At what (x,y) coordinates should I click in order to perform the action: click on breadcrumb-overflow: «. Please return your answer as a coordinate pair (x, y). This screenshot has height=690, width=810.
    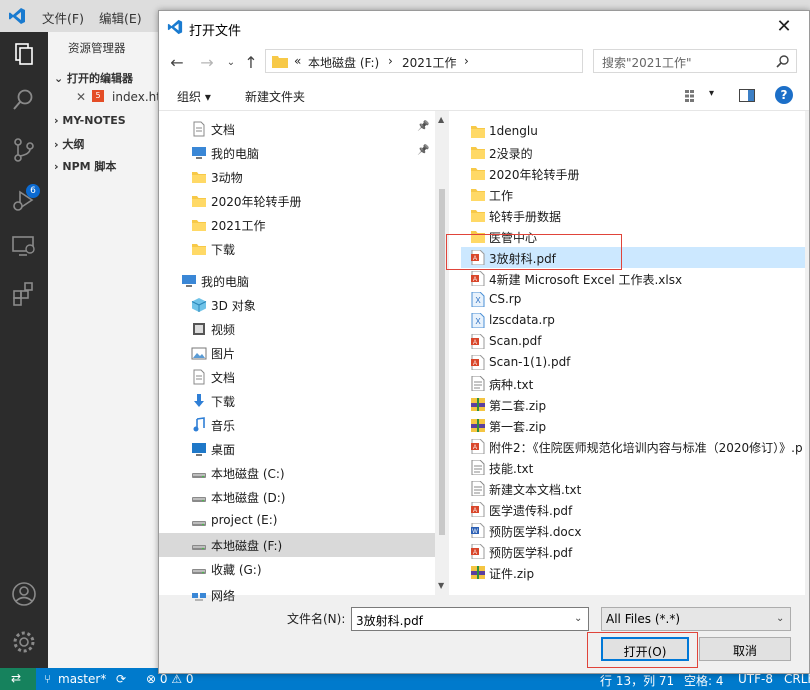
    Looking at the image, I should click on (297, 61).